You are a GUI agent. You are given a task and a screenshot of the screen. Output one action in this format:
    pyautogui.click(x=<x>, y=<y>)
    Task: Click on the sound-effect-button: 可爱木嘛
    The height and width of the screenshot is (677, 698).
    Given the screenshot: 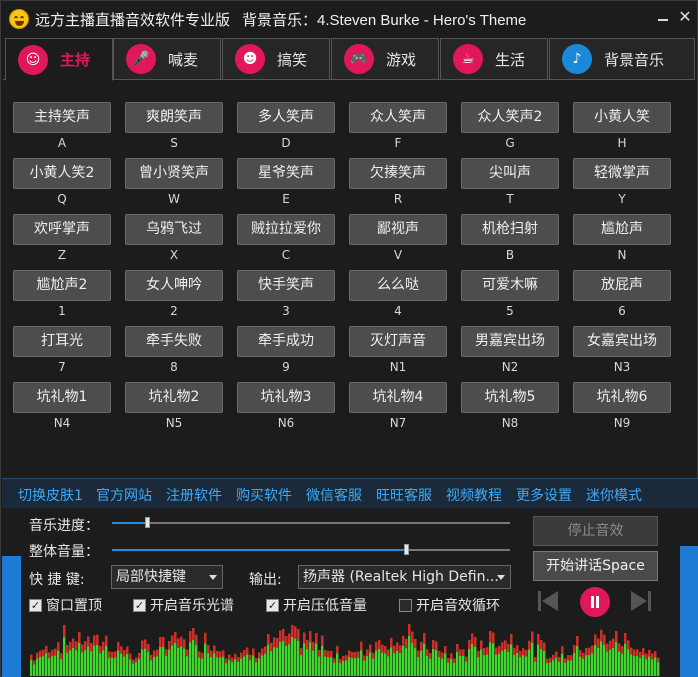 What is the action you would take?
    pyautogui.click(x=510, y=285)
    